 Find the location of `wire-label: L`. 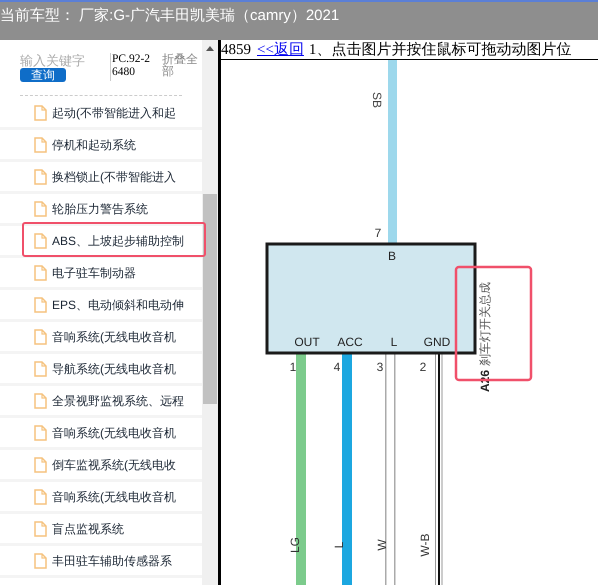

wire-label: L is located at coordinates (339, 545).